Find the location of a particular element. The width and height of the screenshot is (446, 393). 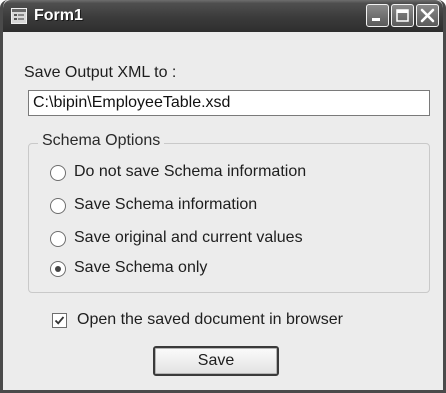

radio-label: Save Schema only is located at coordinates (141, 267).